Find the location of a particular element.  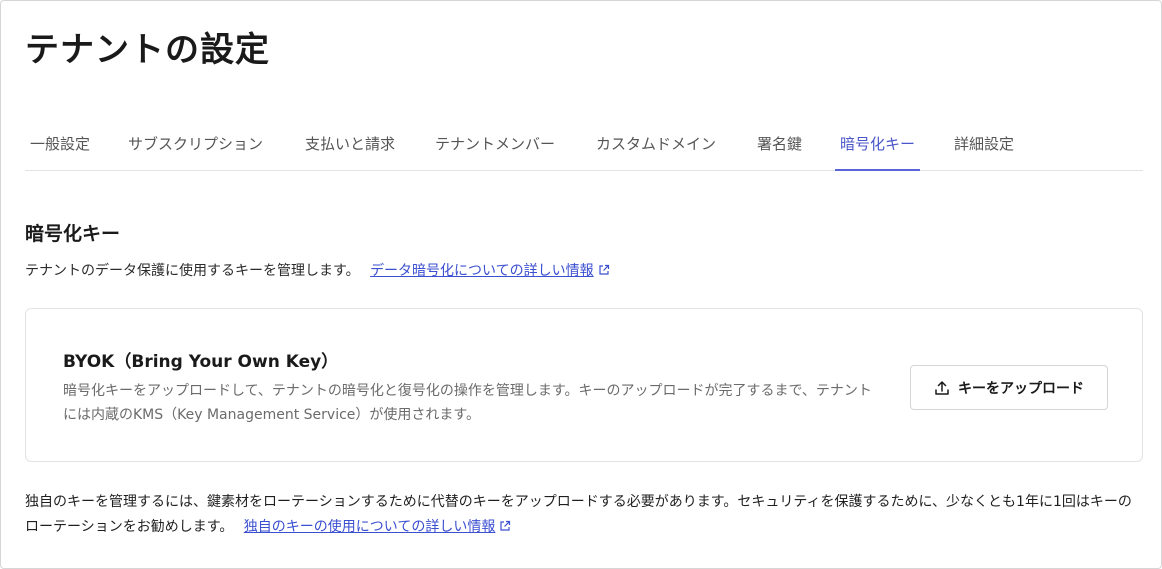

tab-tenant-members: テナントメンバー is located at coordinates (495, 148).